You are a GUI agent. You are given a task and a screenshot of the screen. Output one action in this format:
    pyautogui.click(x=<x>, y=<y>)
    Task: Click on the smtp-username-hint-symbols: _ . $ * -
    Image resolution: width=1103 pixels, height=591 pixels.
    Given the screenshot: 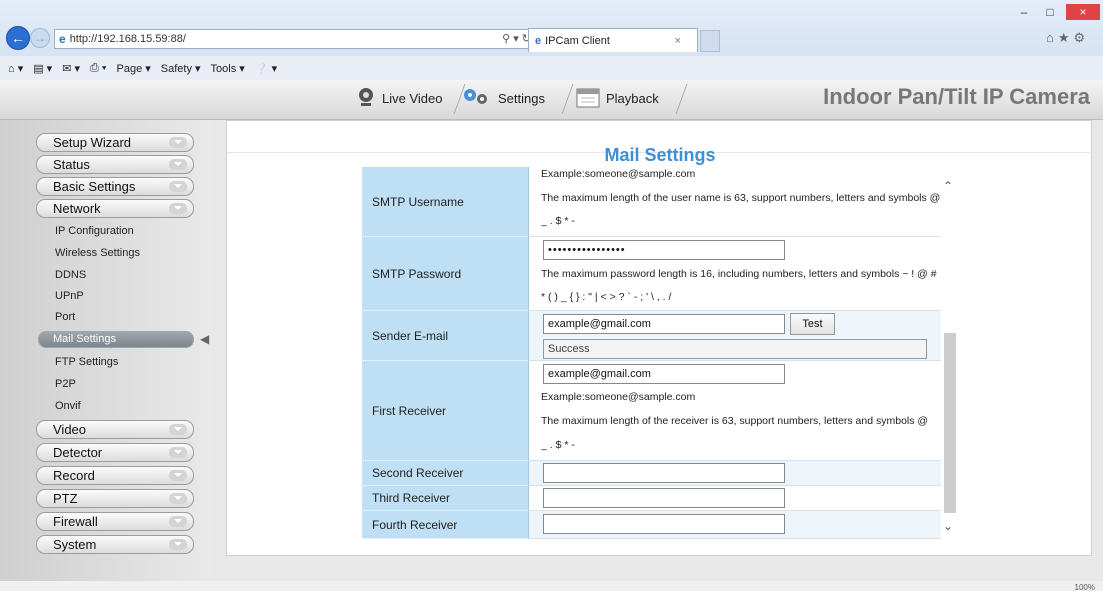 What is the action you would take?
    pyautogui.click(x=558, y=221)
    